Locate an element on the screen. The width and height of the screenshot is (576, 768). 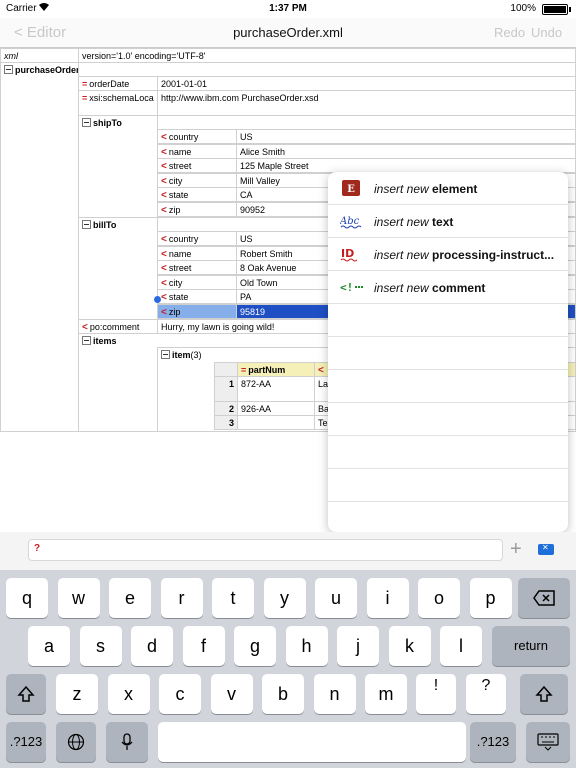
undo-button: Undo is located at coordinates (546, 32).